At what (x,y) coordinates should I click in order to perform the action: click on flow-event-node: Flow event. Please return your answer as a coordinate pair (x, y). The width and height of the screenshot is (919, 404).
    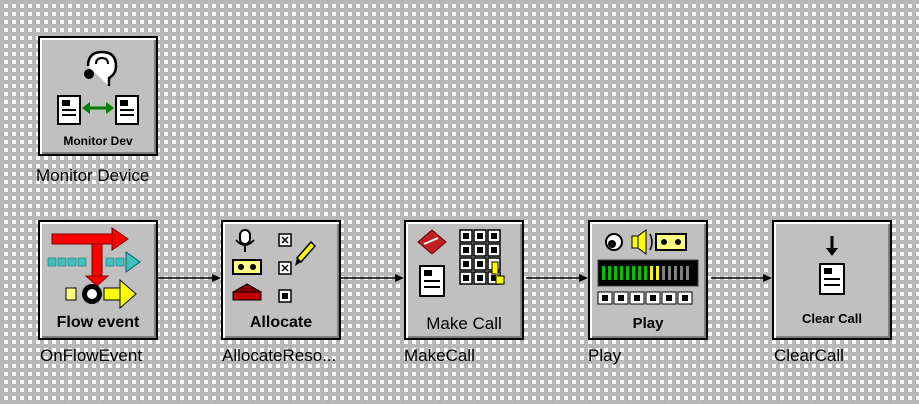
    Looking at the image, I should click on (98, 280).